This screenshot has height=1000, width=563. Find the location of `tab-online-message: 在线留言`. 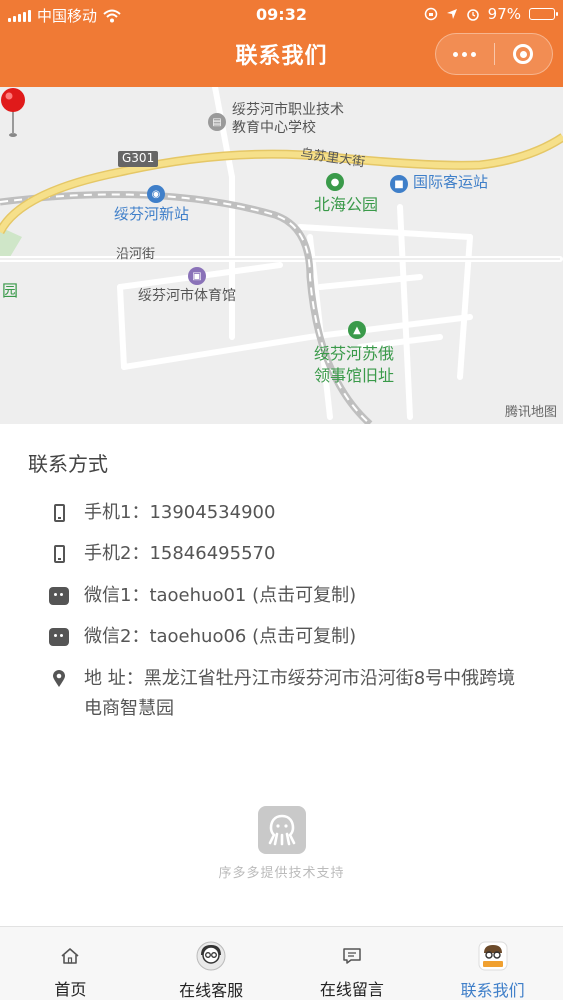

tab-online-message: 在线留言 is located at coordinates (352, 963).